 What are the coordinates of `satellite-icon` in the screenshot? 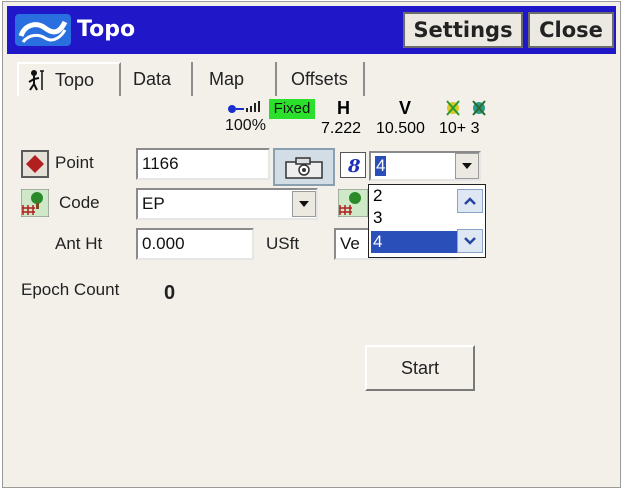 It's located at (466, 108).